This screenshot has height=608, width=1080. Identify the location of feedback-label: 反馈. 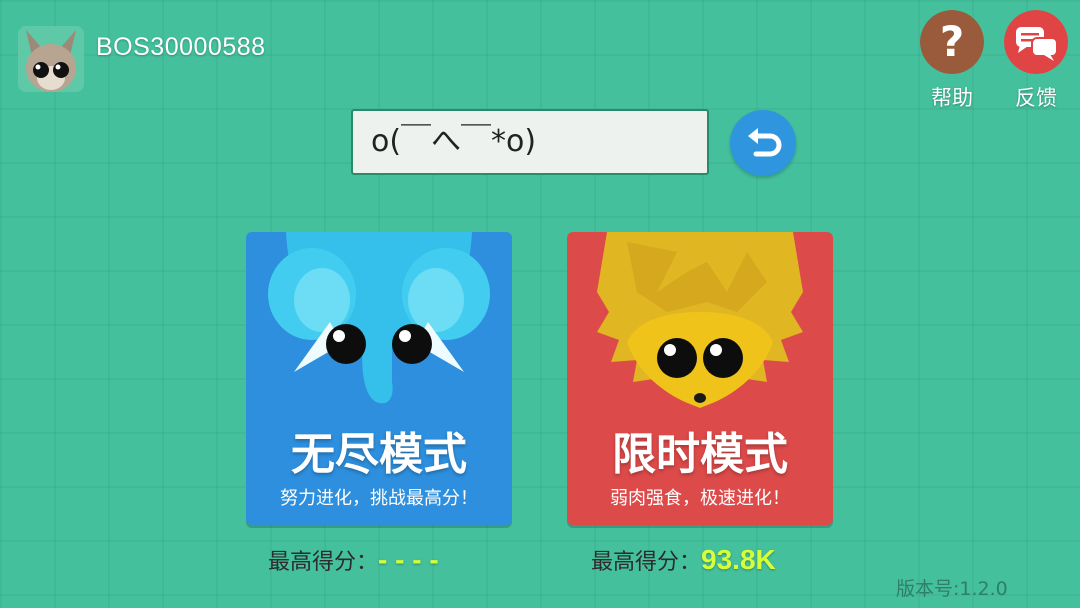
(1036, 98).